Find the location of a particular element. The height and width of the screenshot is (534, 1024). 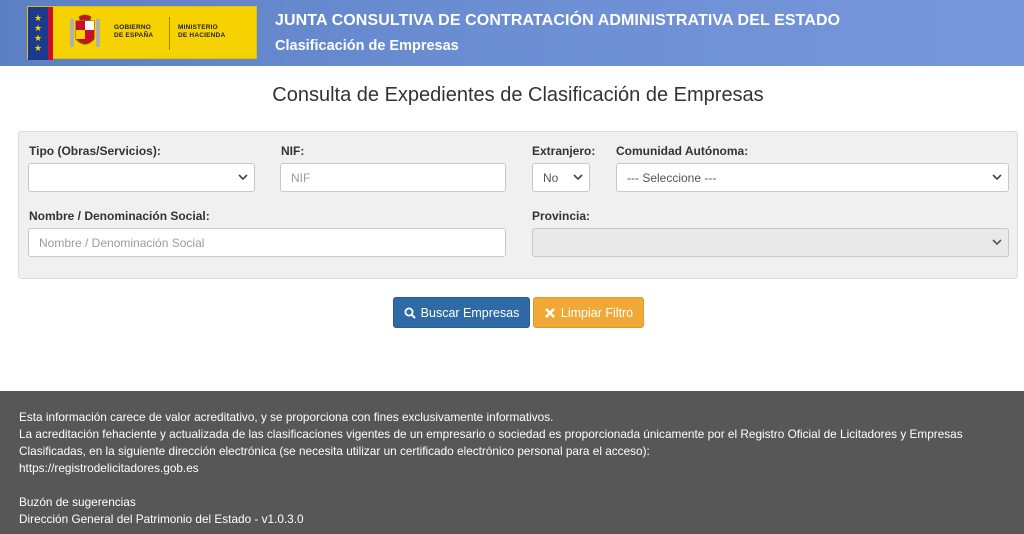

nombre-input: Nombre / Denominación Social is located at coordinates (267, 242).